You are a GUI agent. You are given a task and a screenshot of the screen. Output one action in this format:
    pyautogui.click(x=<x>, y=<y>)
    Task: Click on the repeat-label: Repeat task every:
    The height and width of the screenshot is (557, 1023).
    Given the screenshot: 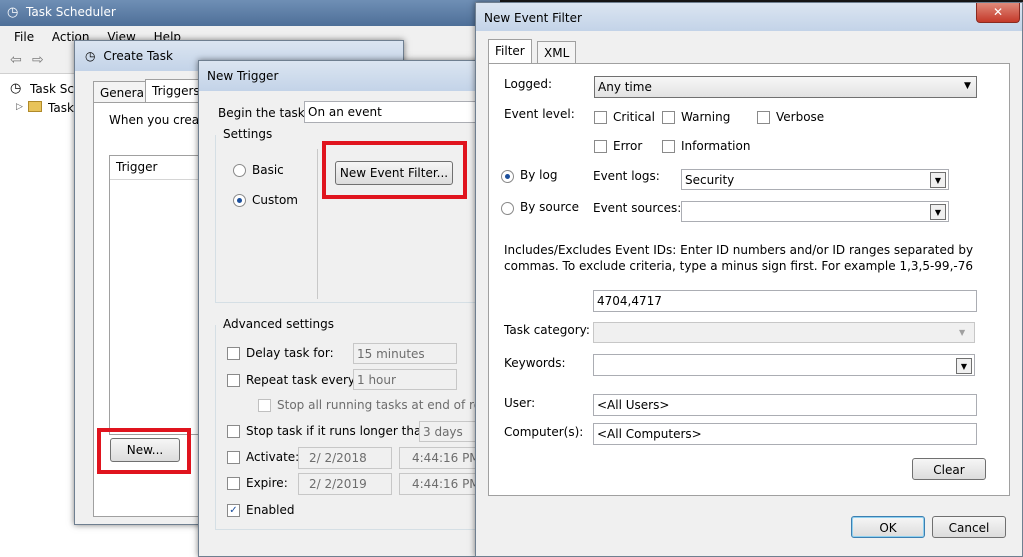 What is the action you would take?
    pyautogui.click(x=302, y=380)
    